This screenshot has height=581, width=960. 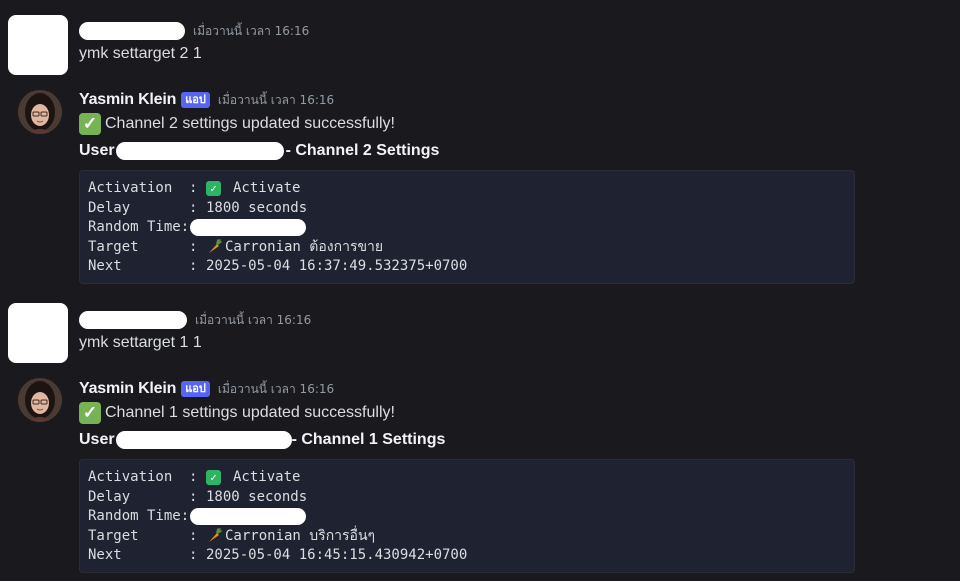 What do you see at coordinates (368, 439) in the screenshot?
I see `heading-suffix: - Channel 1 Settings` at bounding box center [368, 439].